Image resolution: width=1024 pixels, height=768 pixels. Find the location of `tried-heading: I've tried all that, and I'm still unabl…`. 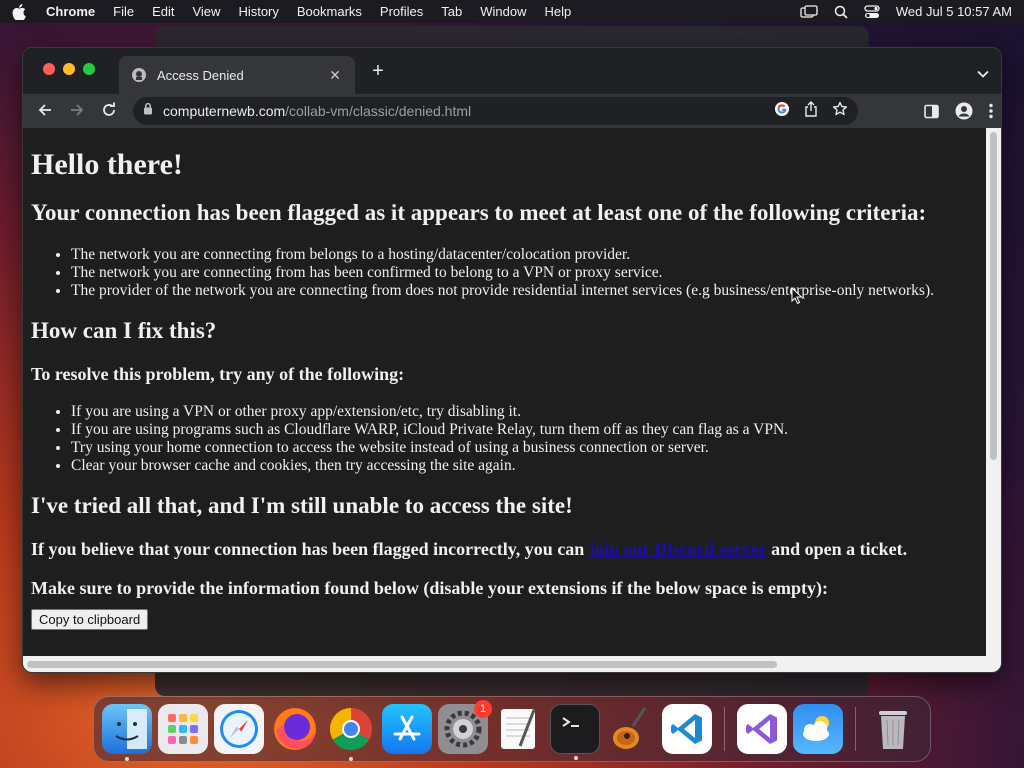

tried-heading: I've tried all that, and I'm still unabl… is located at coordinates (302, 505).